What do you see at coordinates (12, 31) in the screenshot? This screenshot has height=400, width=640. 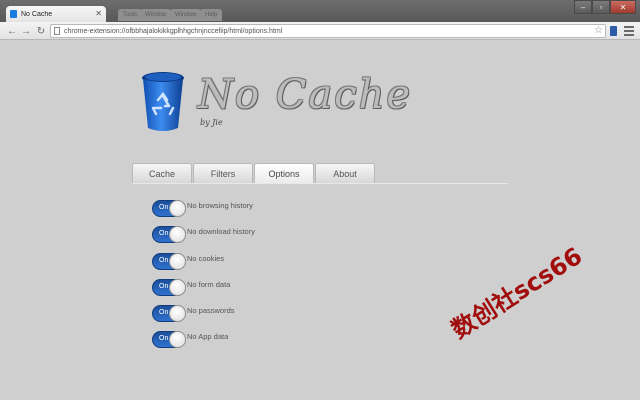 I see `back-icon: ←` at bounding box center [12, 31].